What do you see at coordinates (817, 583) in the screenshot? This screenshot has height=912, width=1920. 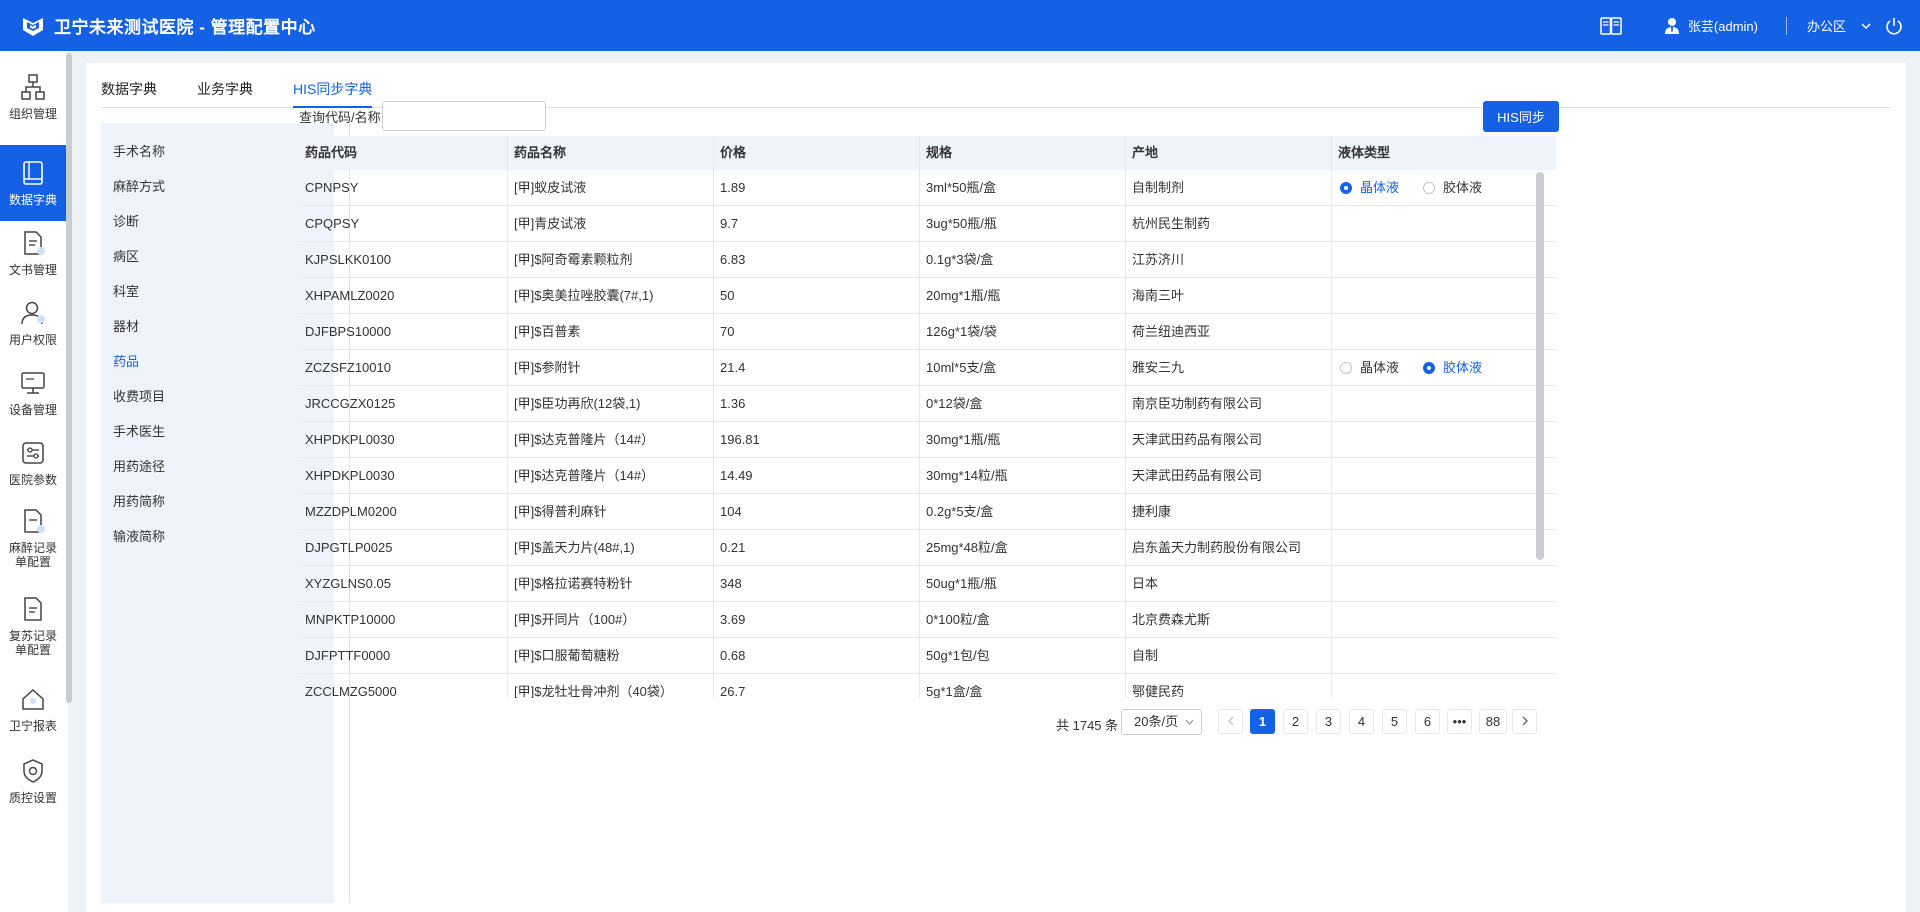 I see `cell-price: 348` at bounding box center [817, 583].